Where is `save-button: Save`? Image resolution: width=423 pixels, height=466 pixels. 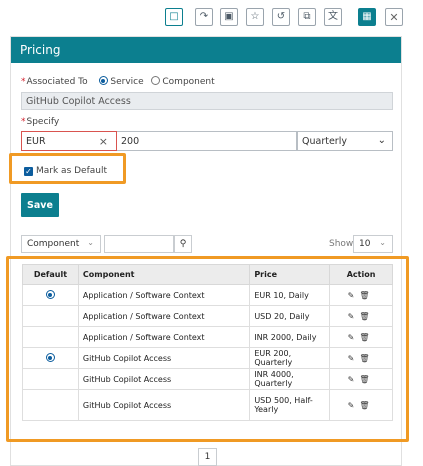
save-button: Save is located at coordinates (40, 205).